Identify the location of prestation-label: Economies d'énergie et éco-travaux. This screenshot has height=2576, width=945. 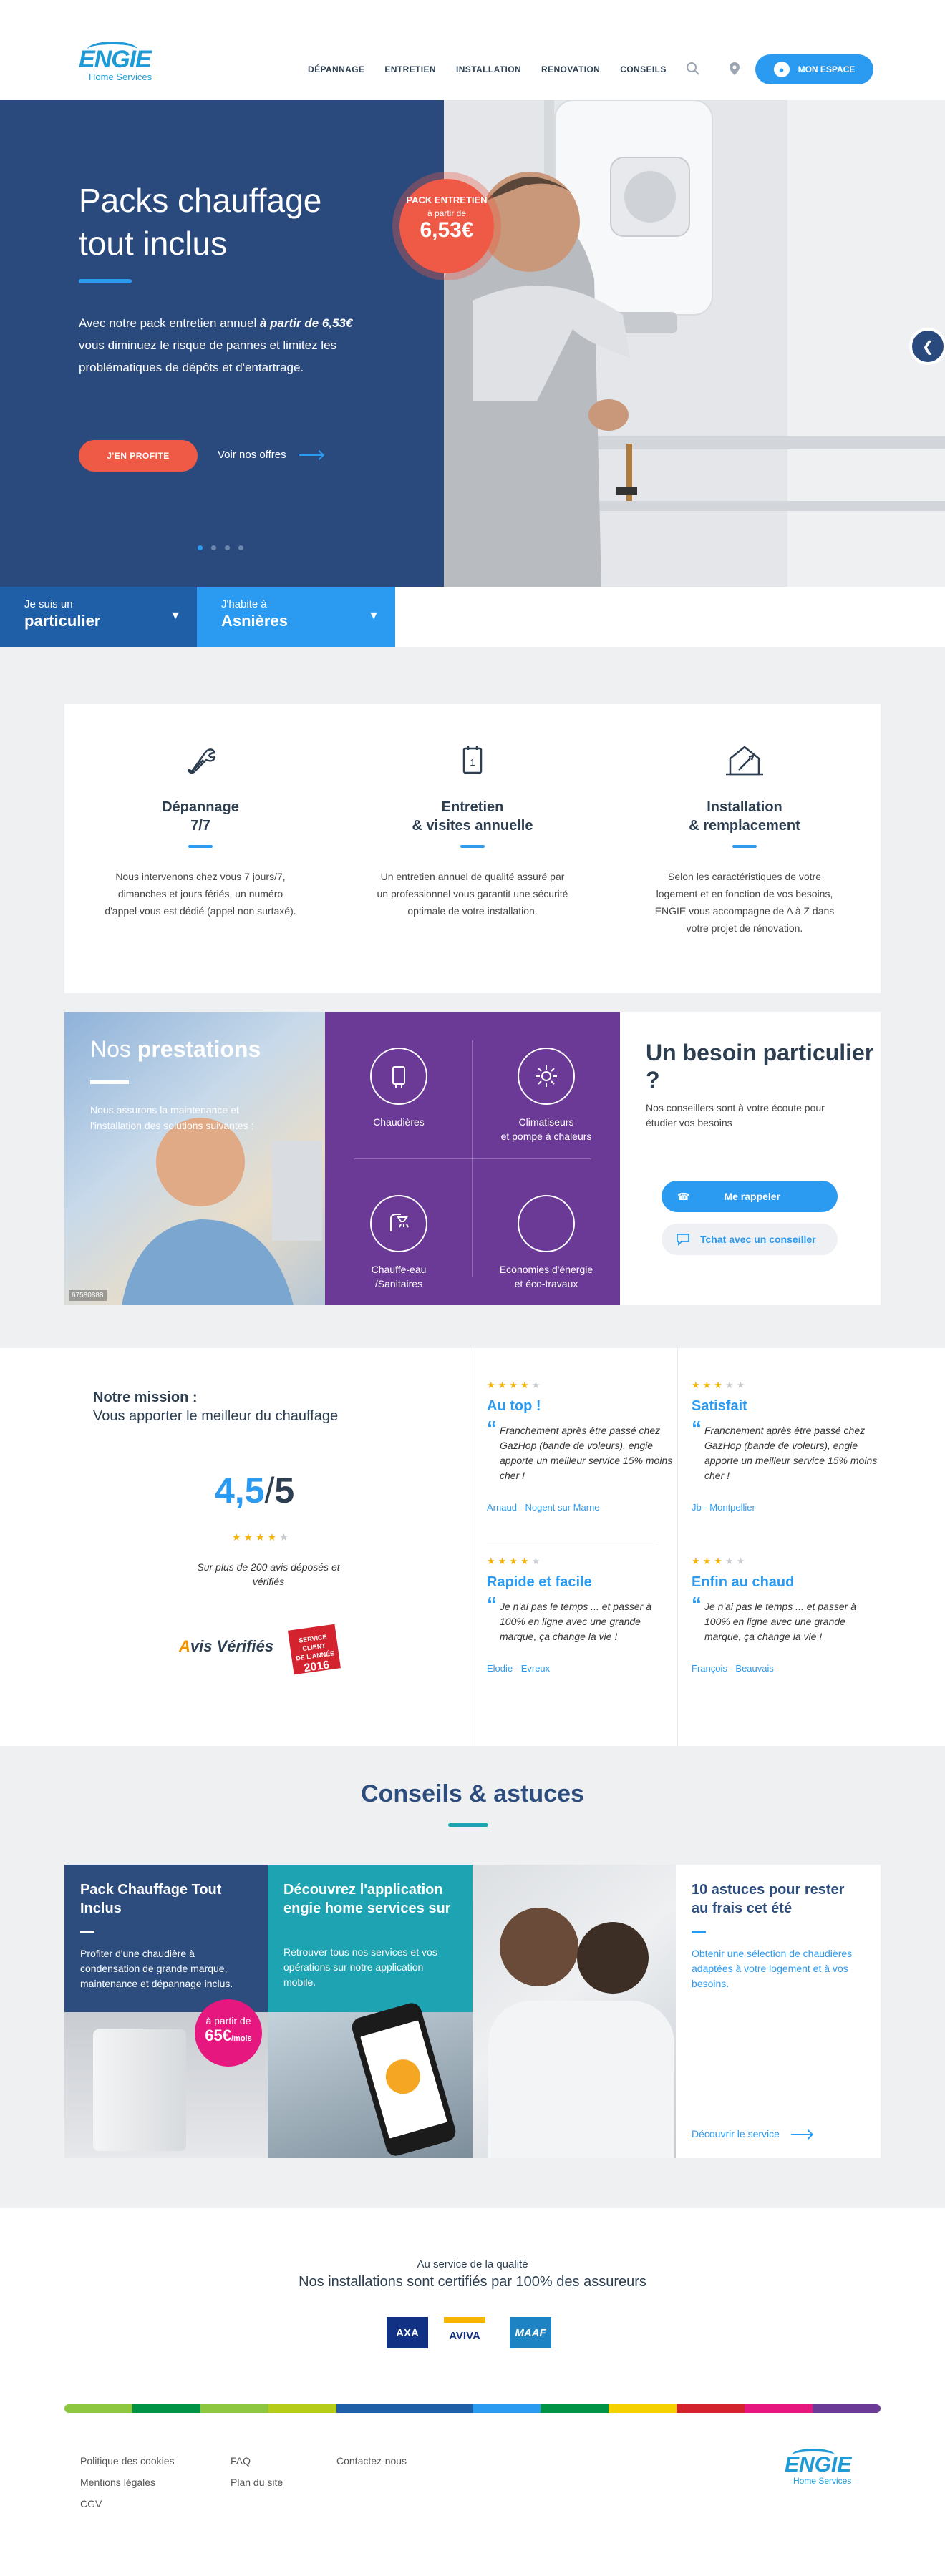
(546, 1276).